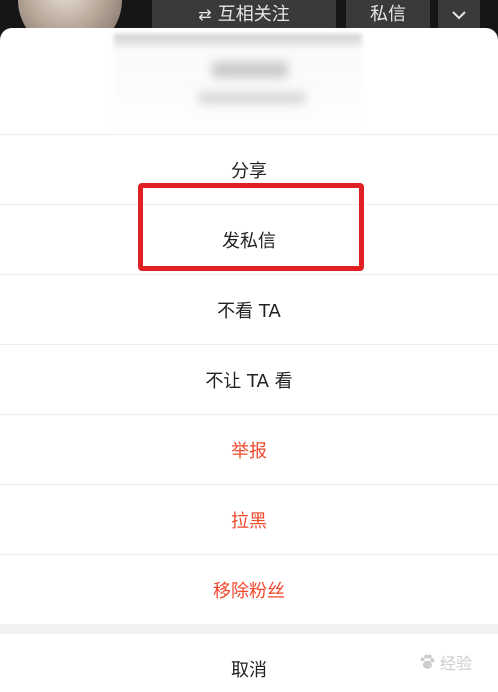 This screenshot has width=498, height=692. I want to click on watermark-text: 经验, so click(455, 663).